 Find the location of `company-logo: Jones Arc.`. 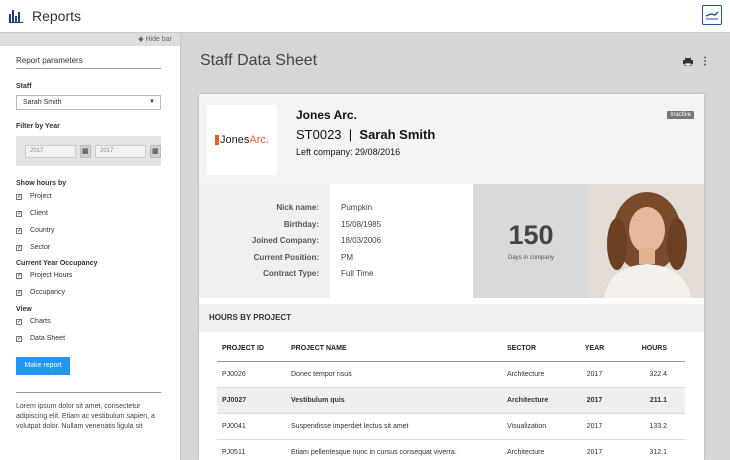

company-logo: Jones Arc. is located at coordinates (242, 140).